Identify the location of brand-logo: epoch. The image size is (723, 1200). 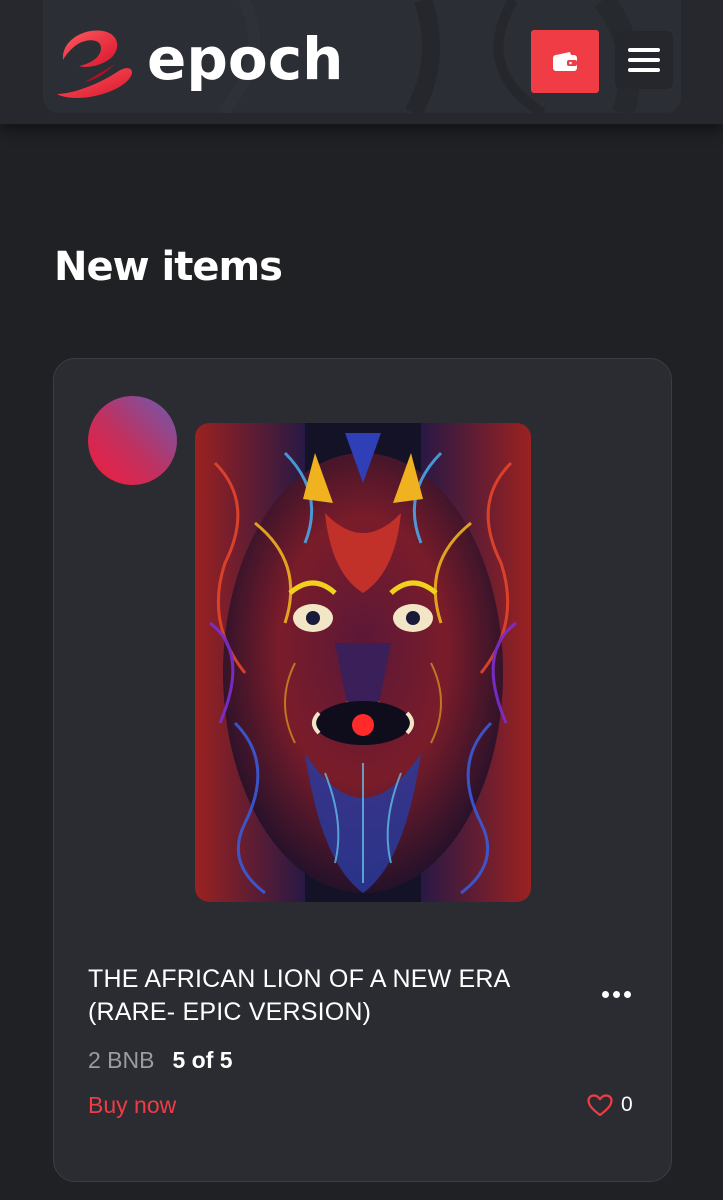
(199, 62).